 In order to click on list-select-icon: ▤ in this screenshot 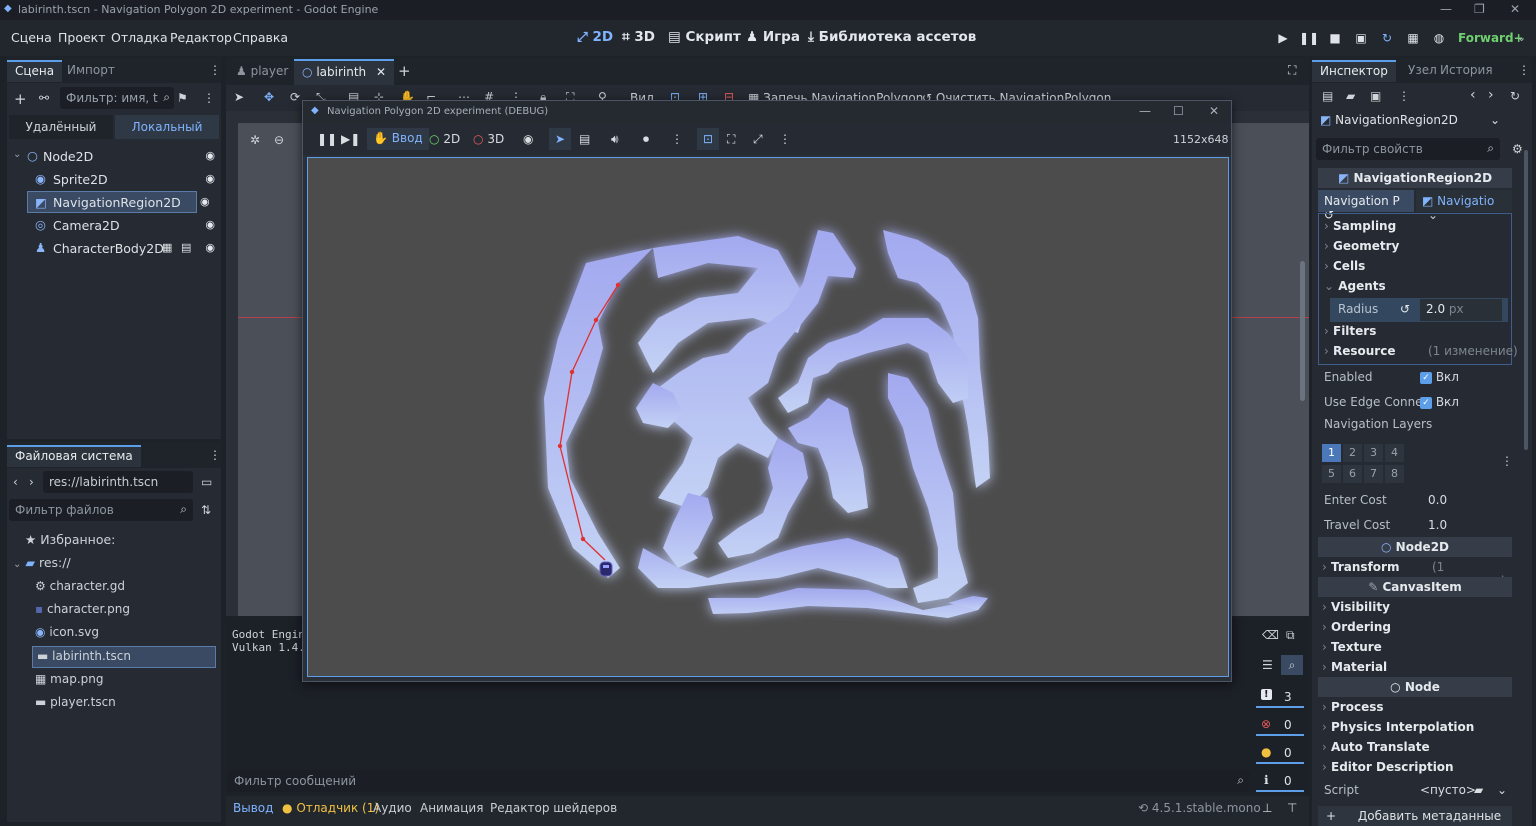, I will do `click(584, 139)`.